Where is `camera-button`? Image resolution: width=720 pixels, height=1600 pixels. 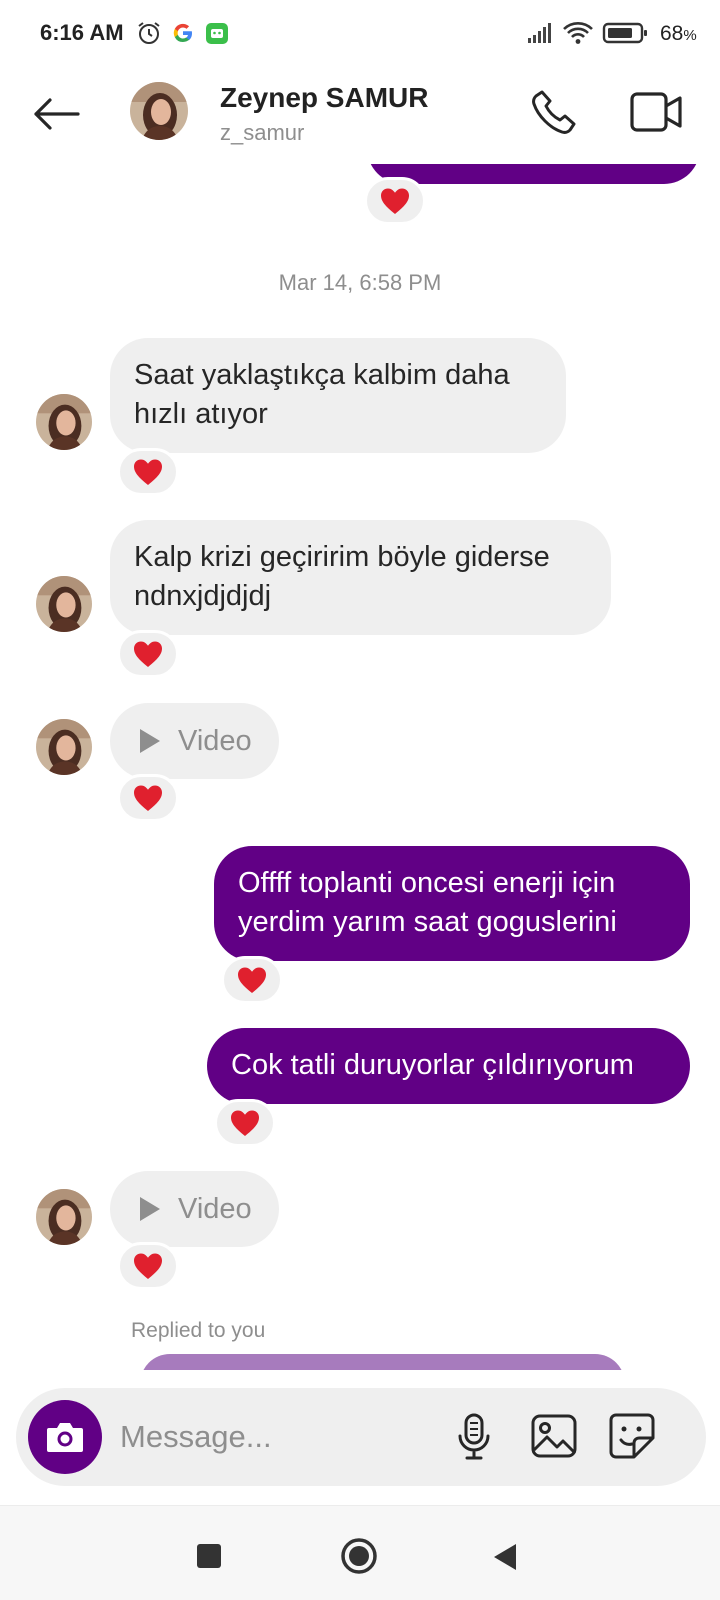 camera-button is located at coordinates (65, 1437).